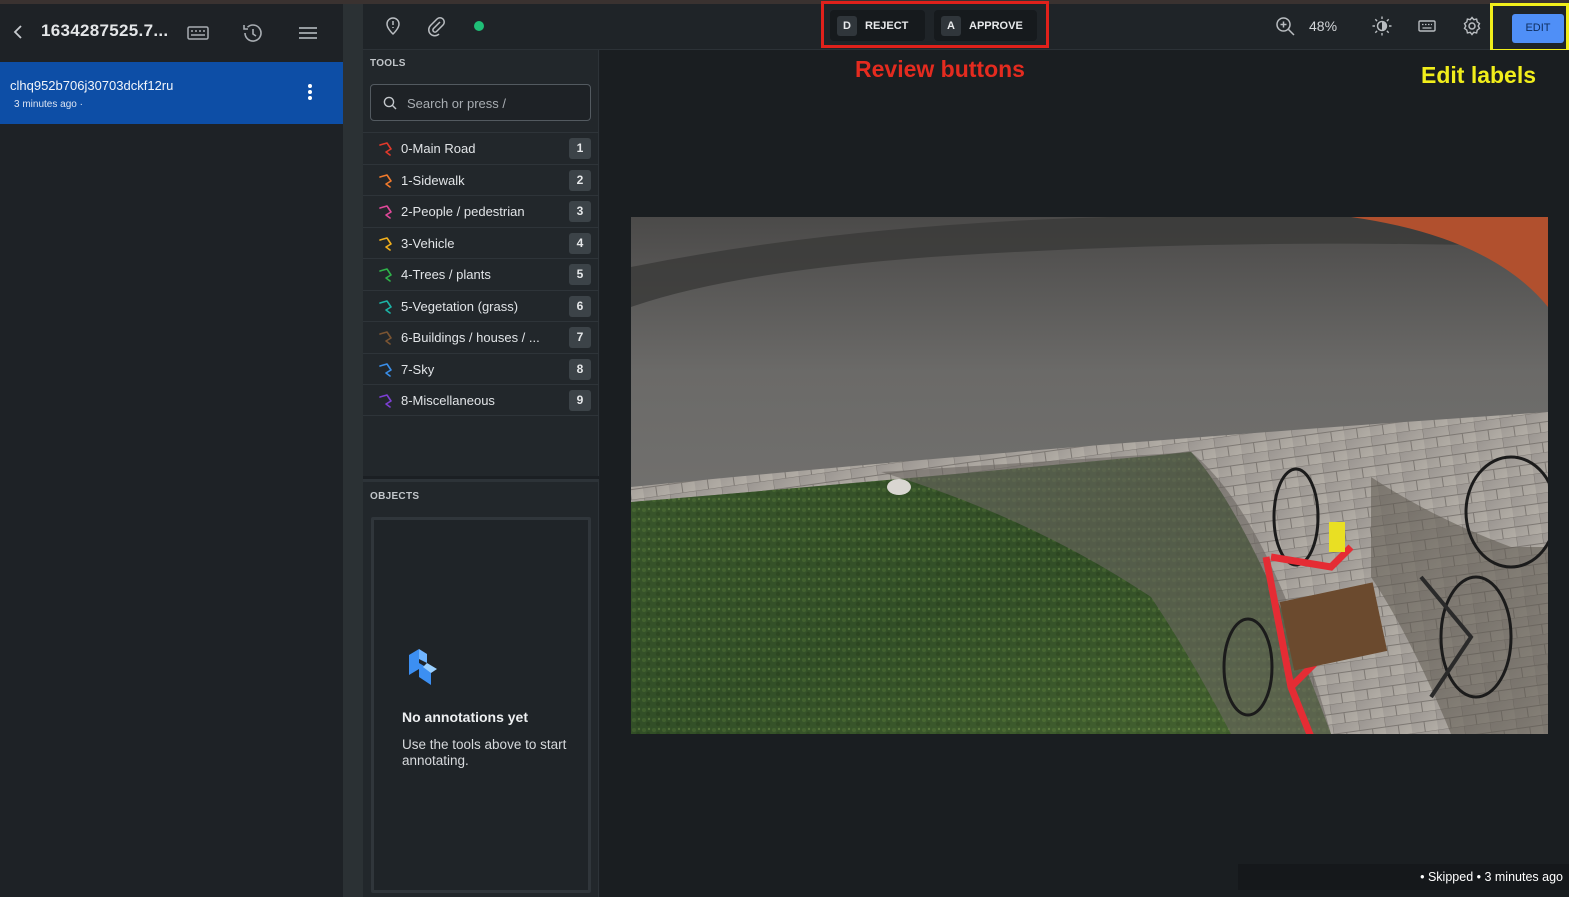  Describe the element at coordinates (580, 306) in the screenshot. I see `tool-shortcut-key: 6` at that location.